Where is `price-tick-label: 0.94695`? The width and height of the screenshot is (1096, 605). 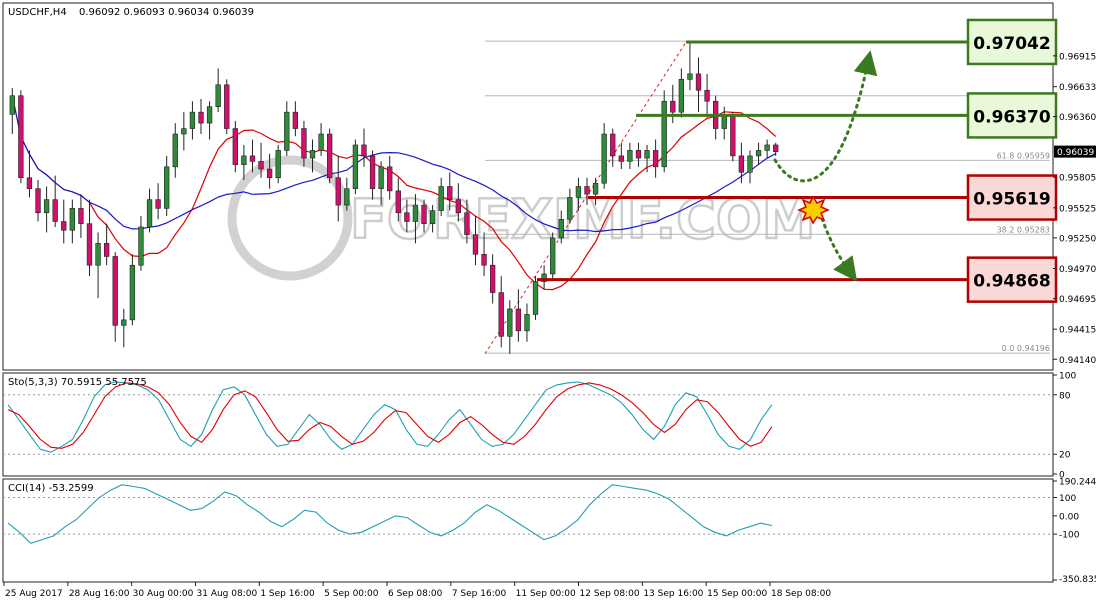 price-tick-label: 0.94695 is located at coordinates (1077, 300).